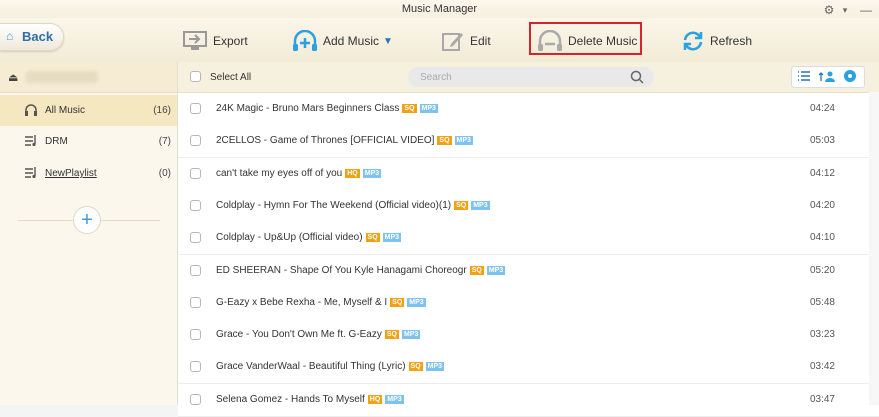  I want to click on song-title-cell: Selena Gomez - Hands To Myself HQ MP3, so click(310, 399).